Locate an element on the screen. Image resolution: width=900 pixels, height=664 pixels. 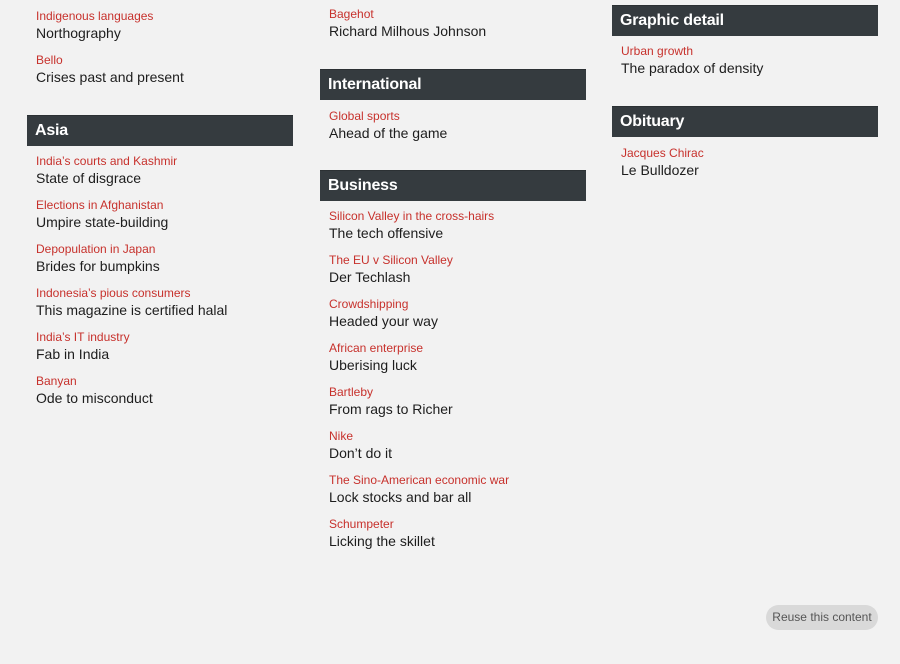
article-headline: Der Techlash is located at coordinates (370, 277).